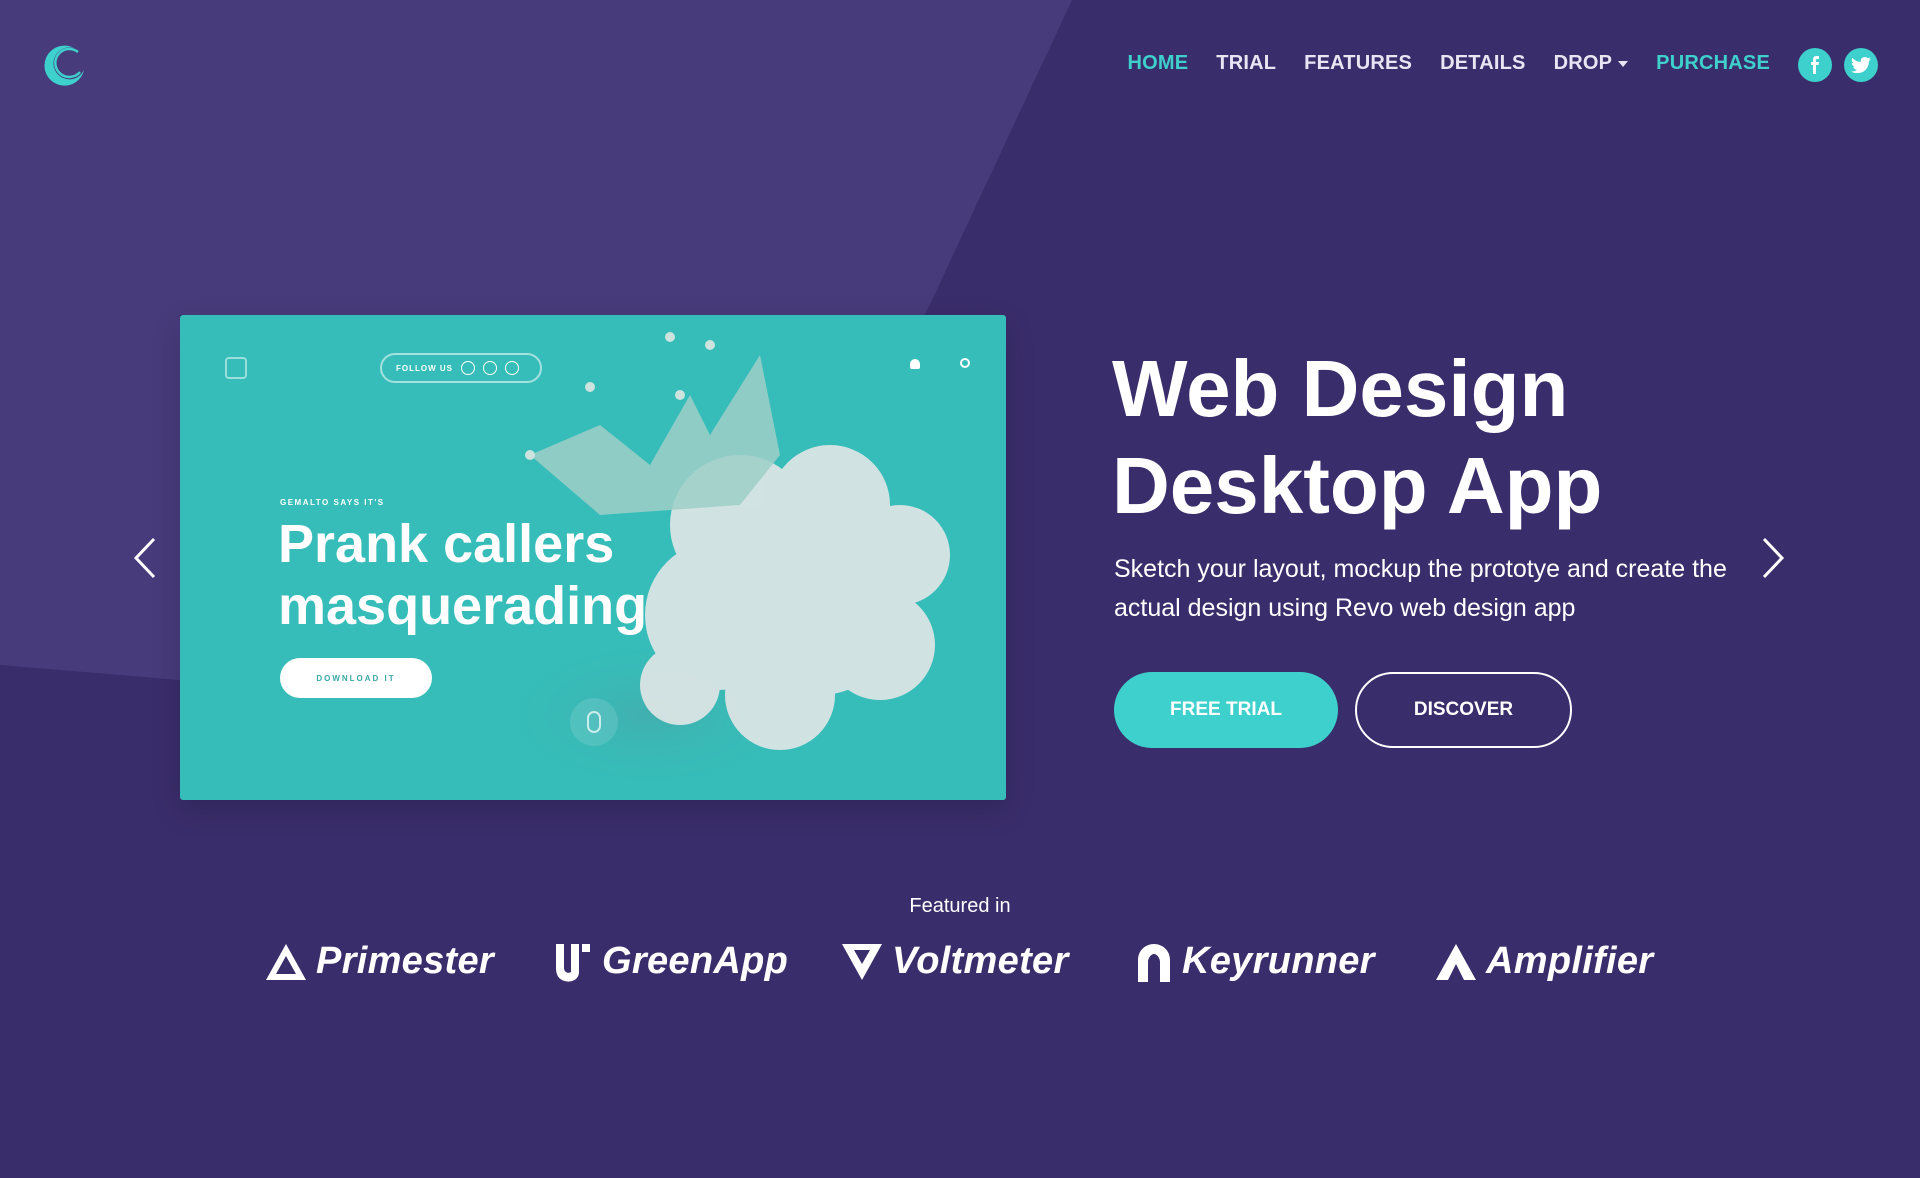  I want to click on free-trial-button: FREE TRIAL, so click(1226, 710).